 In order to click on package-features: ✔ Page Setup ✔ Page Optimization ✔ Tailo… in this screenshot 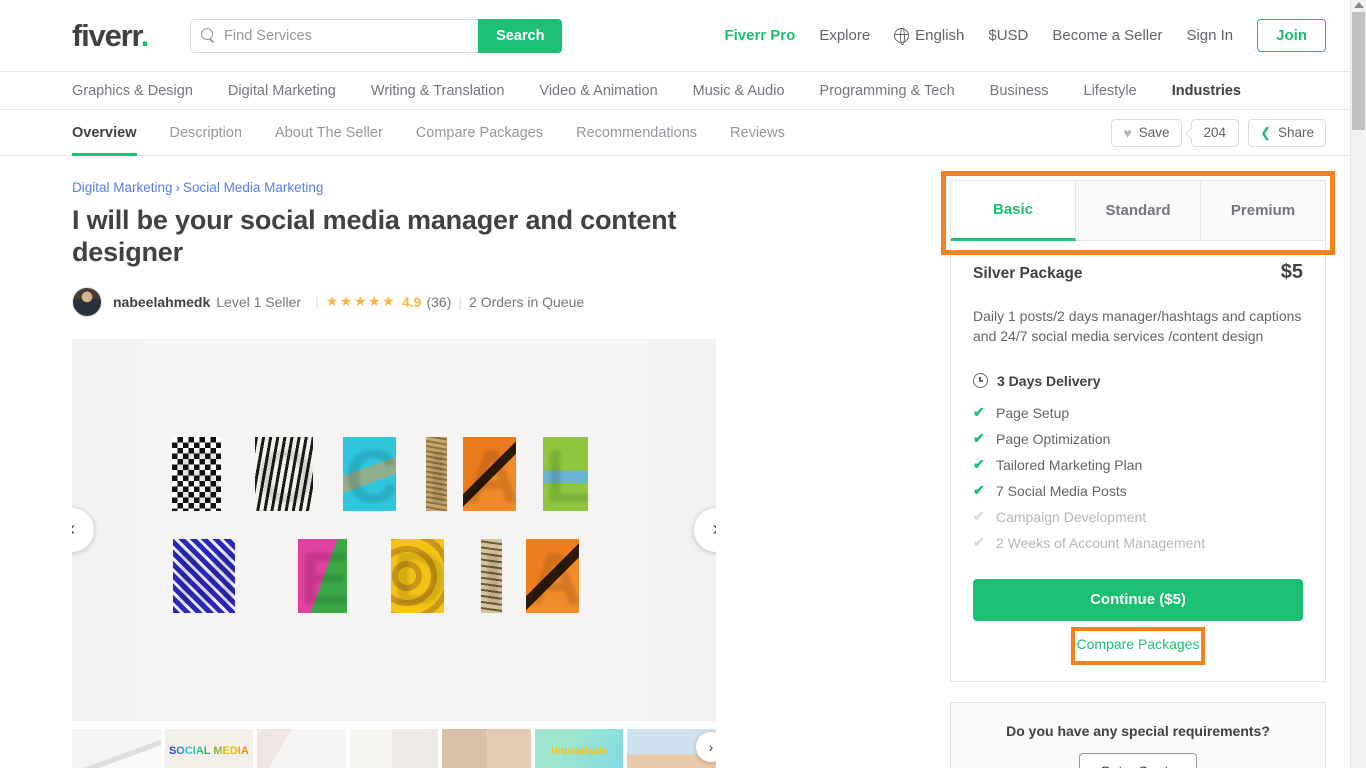, I will do `click(1138, 478)`.